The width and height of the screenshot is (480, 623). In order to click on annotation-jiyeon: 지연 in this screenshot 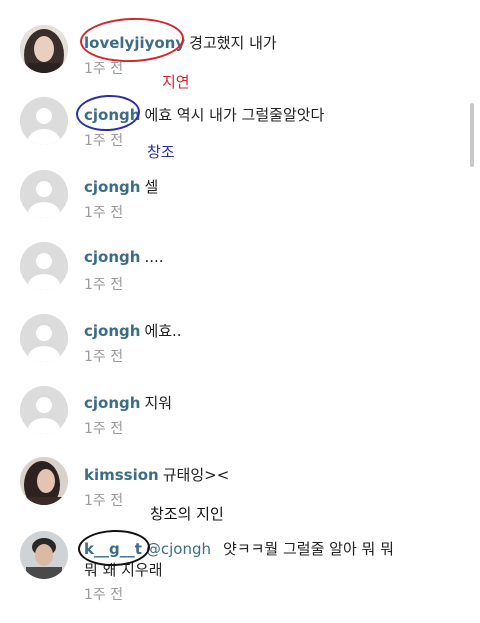, I will do `click(176, 82)`.